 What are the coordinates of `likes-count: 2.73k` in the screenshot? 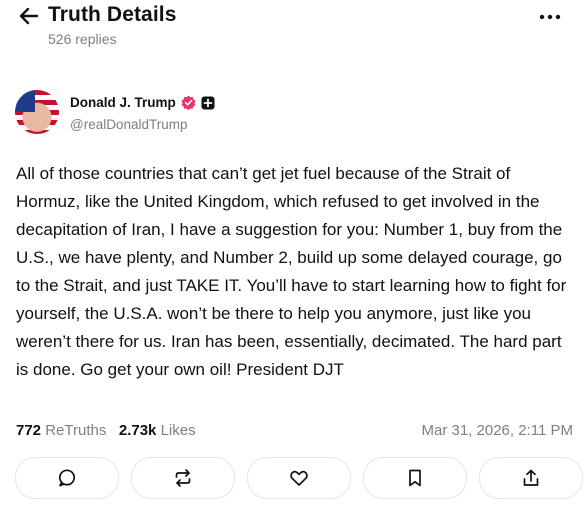 It's located at (138, 430).